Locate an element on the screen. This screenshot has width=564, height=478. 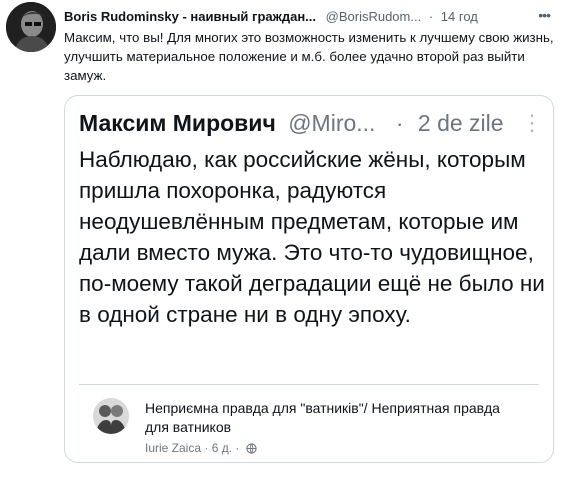
quoted-author-name: Максим Мирович is located at coordinates (177, 123).